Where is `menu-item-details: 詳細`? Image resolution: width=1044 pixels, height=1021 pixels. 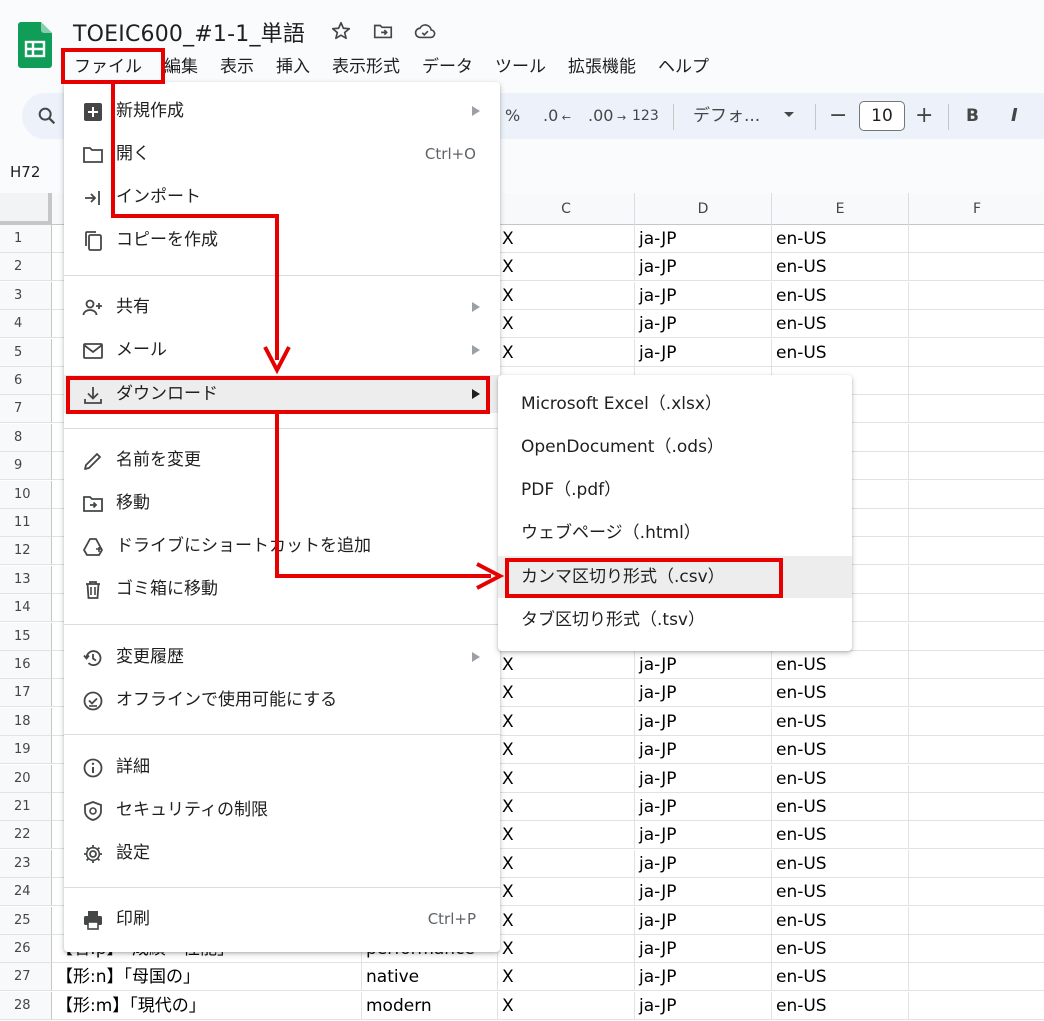
menu-item-details: 詳細 is located at coordinates (282, 767).